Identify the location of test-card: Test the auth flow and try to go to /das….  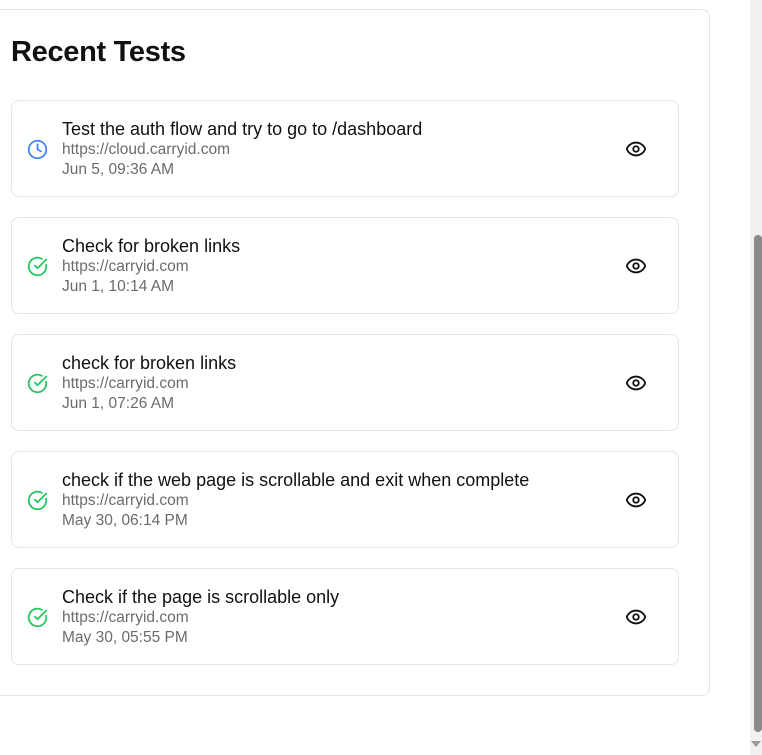
(345, 148).